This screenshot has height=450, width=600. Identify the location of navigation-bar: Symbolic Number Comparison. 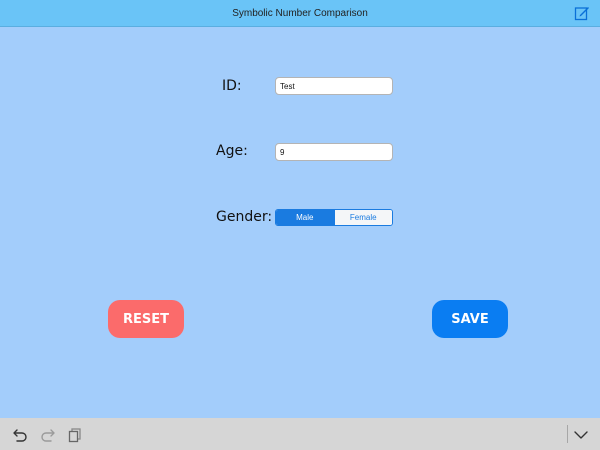
(300, 13).